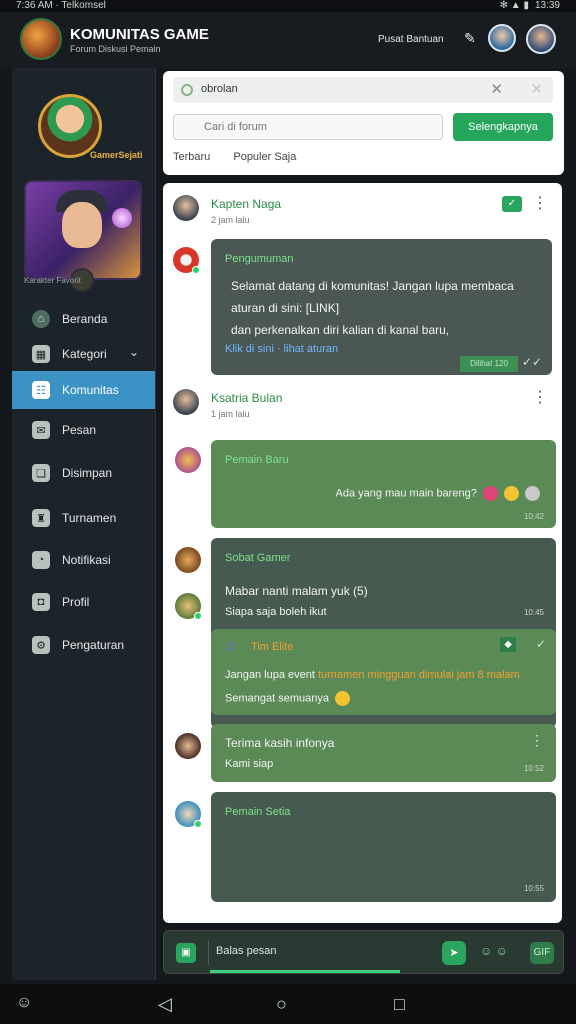  Describe the element at coordinates (24, 1003) in the screenshot. I see `accessibility-icon: ☺` at that location.